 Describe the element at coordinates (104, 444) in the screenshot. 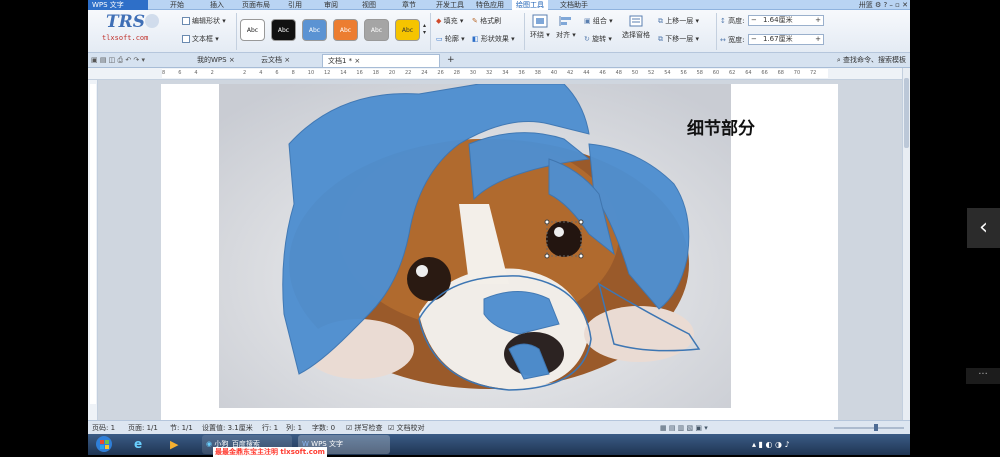

I see `start-button` at that location.